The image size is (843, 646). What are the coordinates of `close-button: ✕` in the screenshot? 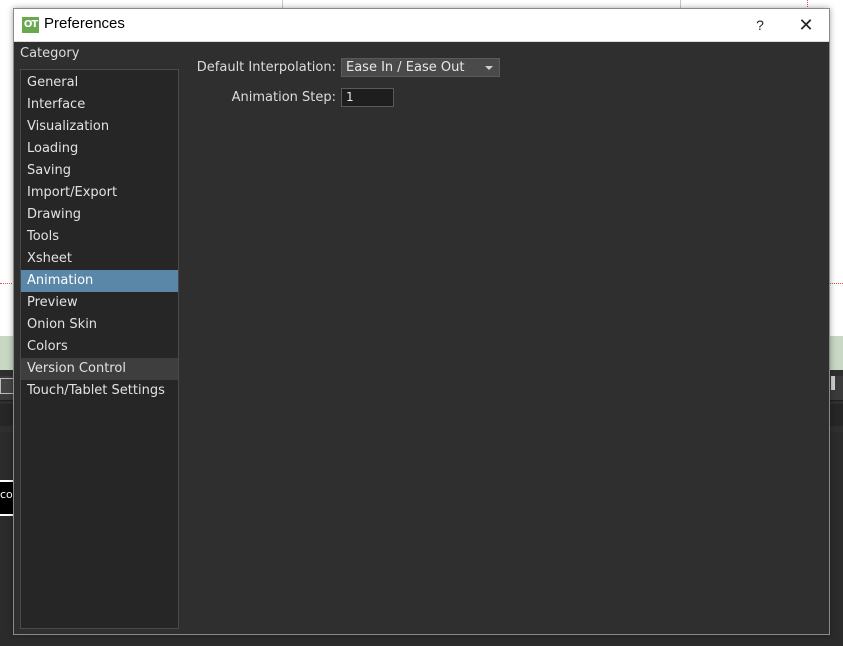 It's located at (806, 25).